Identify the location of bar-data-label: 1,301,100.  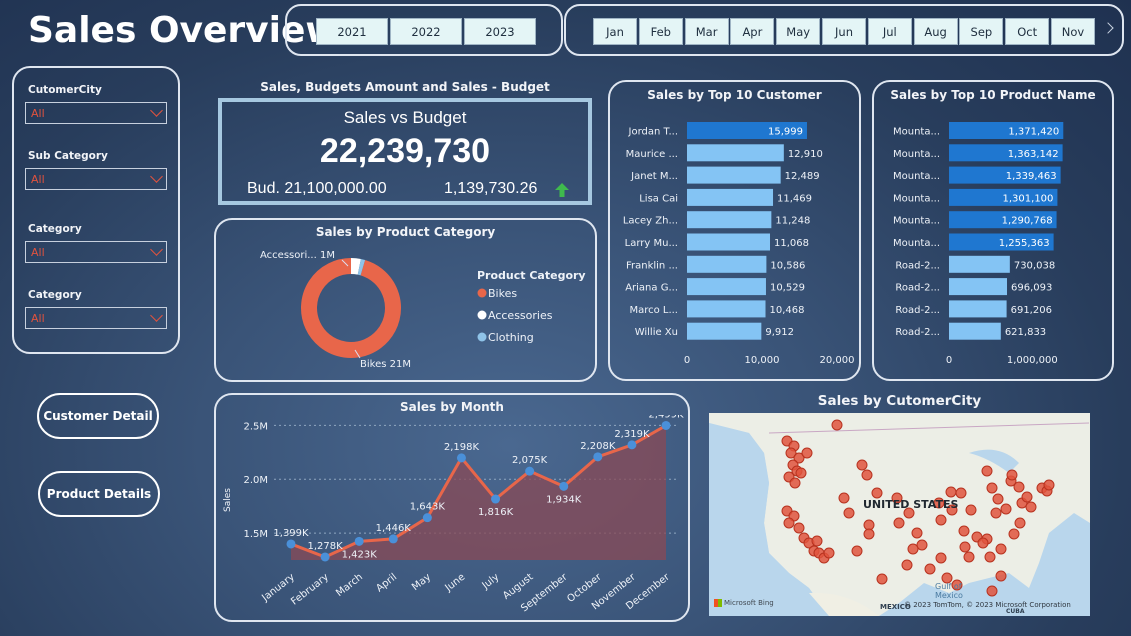
(1028, 198).